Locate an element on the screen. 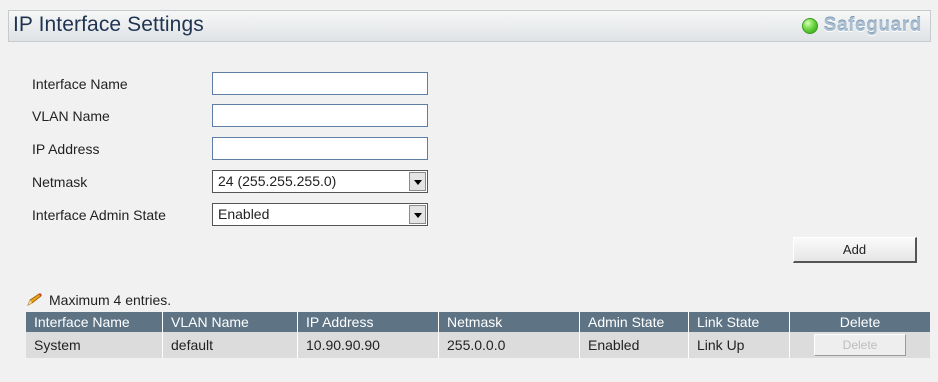  cell-ip-address: 10.90.90.90 is located at coordinates (368, 345).